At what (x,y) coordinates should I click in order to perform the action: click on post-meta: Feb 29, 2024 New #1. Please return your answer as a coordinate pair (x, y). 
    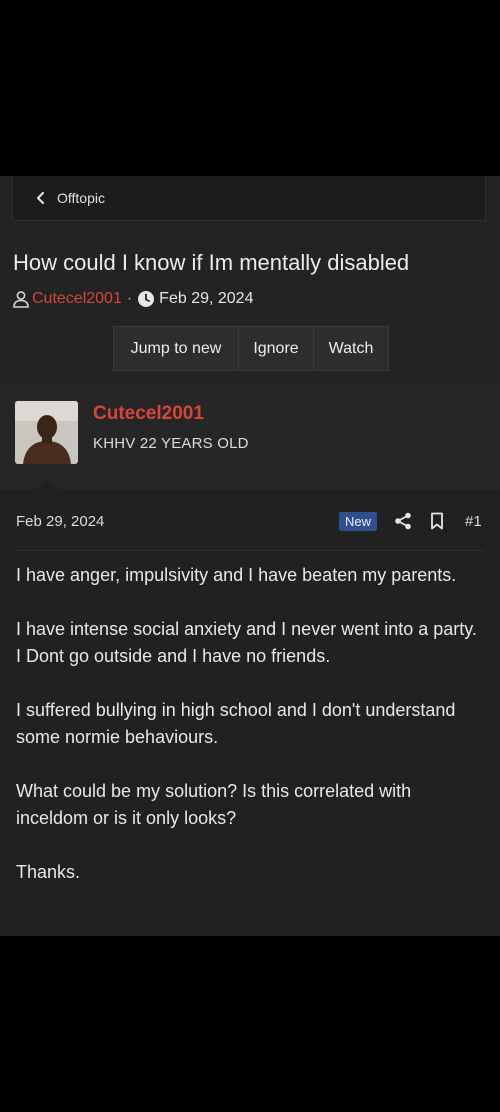
    Looking at the image, I should click on (250, 520).